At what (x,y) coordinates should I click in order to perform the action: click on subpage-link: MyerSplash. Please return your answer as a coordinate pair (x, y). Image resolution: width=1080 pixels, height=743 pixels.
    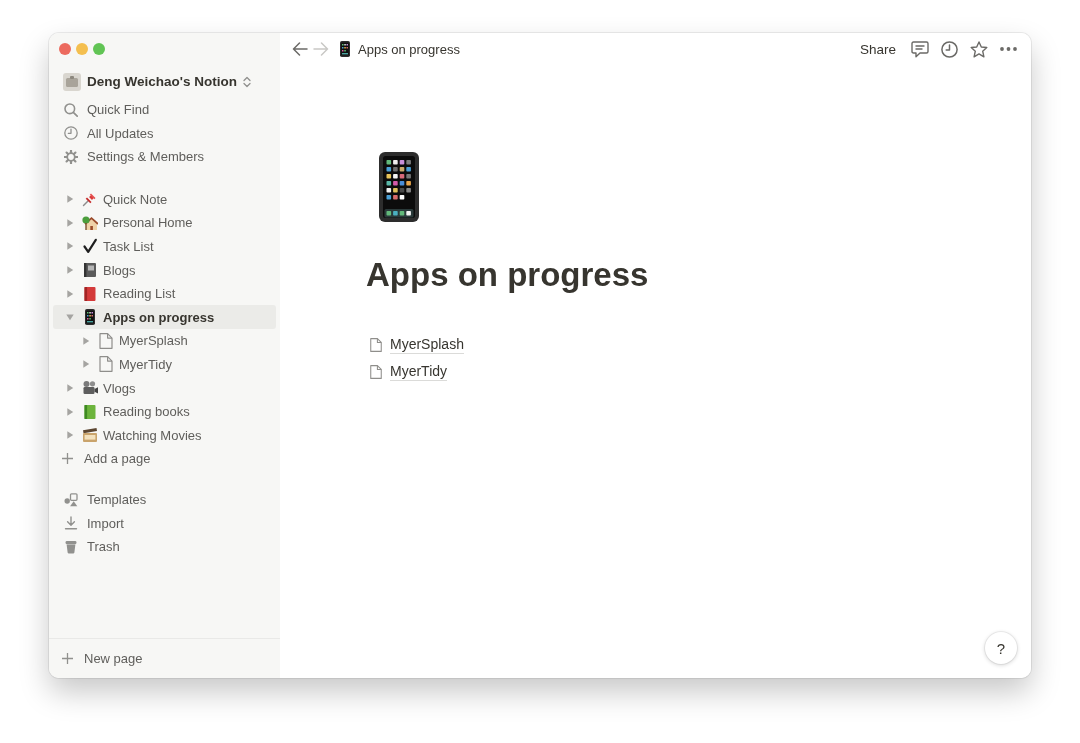
    Looking at the image, I should click on (415, 344).